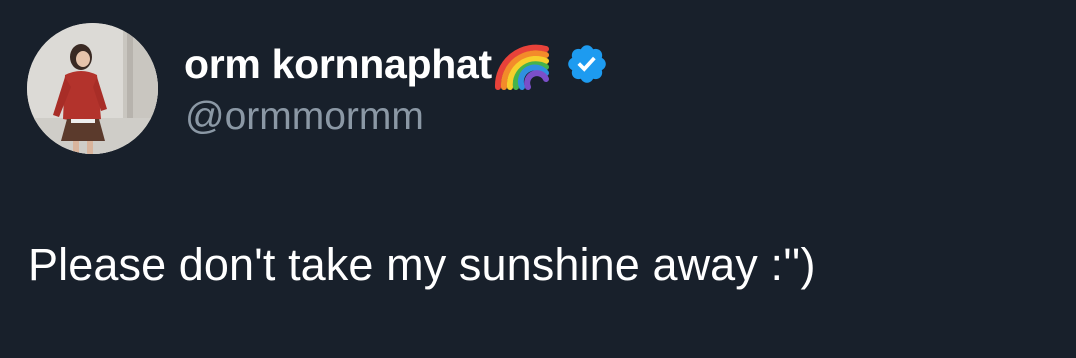 Image resolution: width=1076 pixels, height=358 pixels. Describe the element at coordinates (304, 117) in the screenshot. I see `user-handle: @ormmormm` at that location.